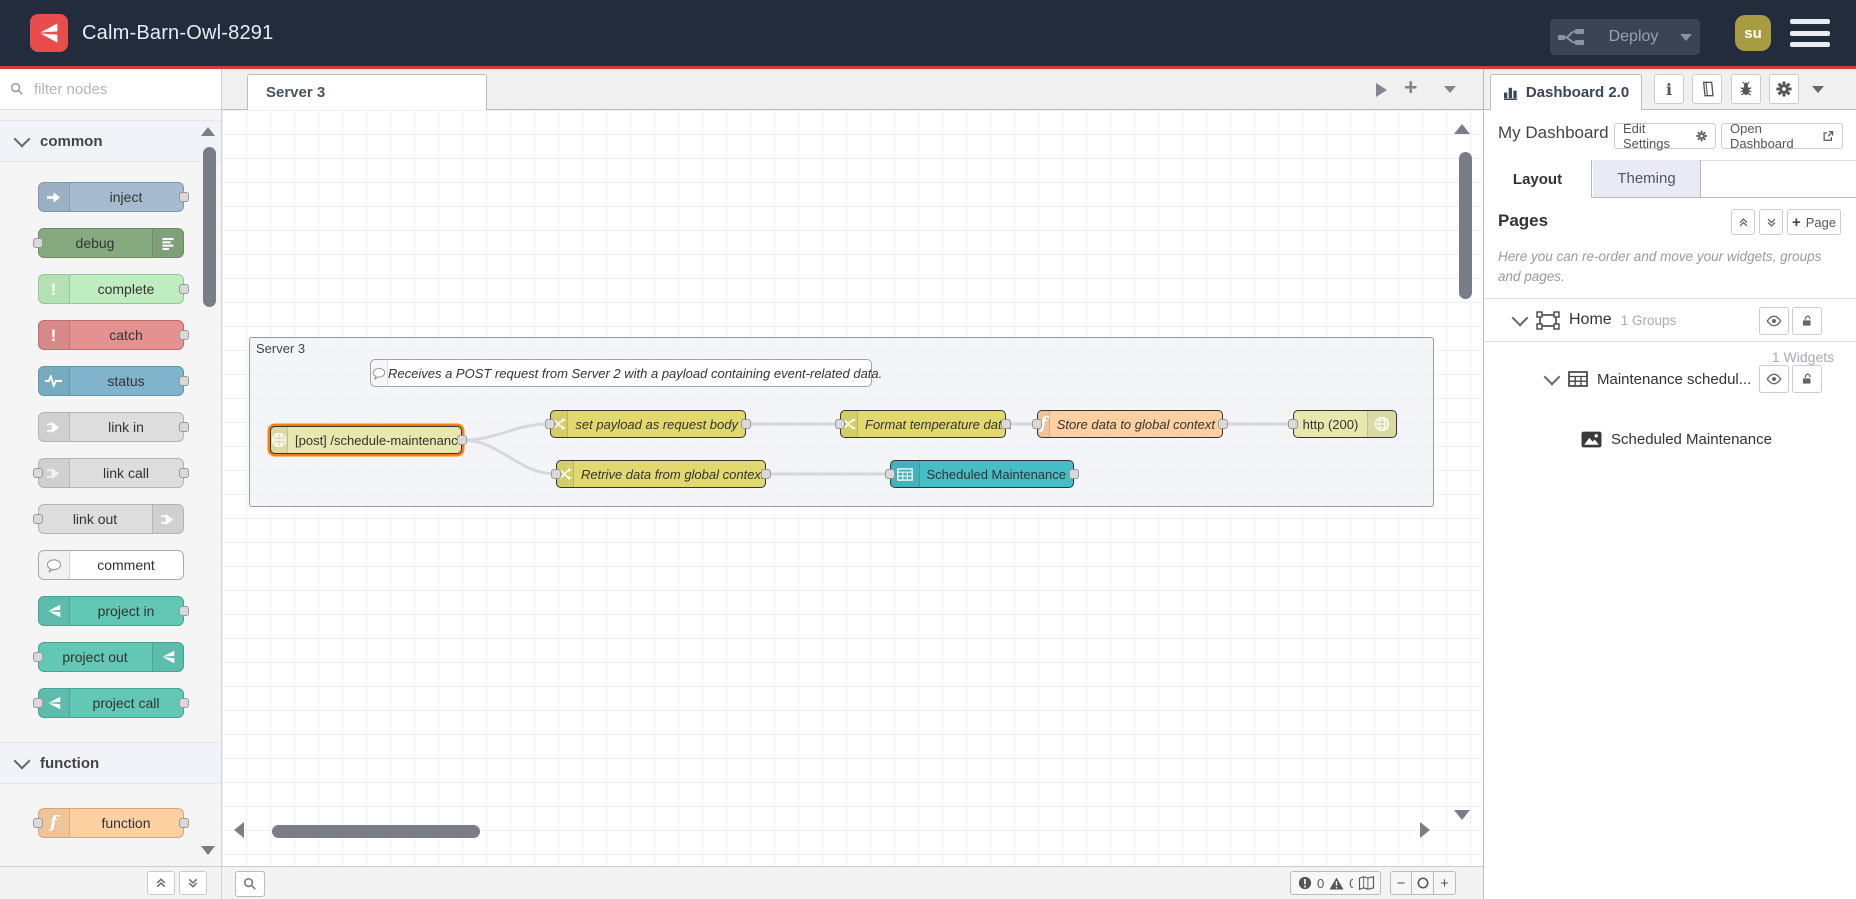 The image size is (1856, 899). What do you see at coordinates (113, 197) in the screenshot?
I see `palette-node-inject: inject` at bounding box center [113, 197].